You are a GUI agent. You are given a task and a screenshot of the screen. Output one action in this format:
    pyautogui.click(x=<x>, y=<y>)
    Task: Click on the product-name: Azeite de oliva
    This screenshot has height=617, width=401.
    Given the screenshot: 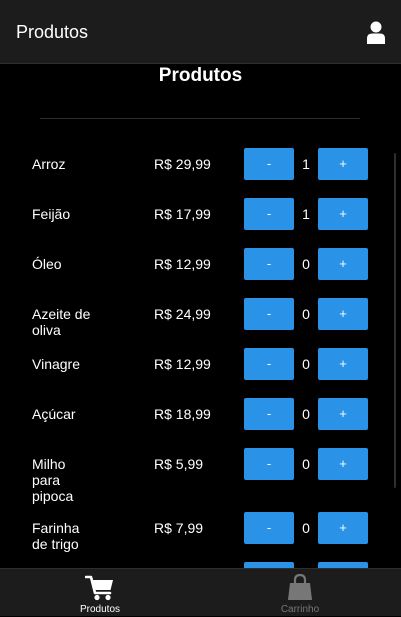 What is the action you would take?
    pyautogui.click(x=61, y=322)
    